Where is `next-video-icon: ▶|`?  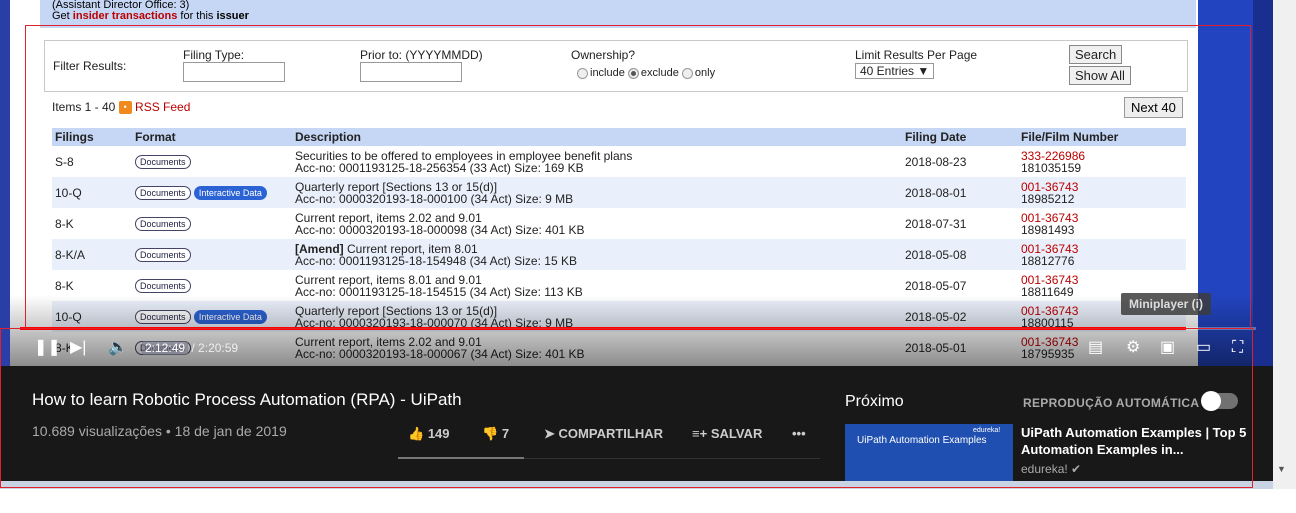 next-video-icon: ▶| is located at coordinates (78, 348).